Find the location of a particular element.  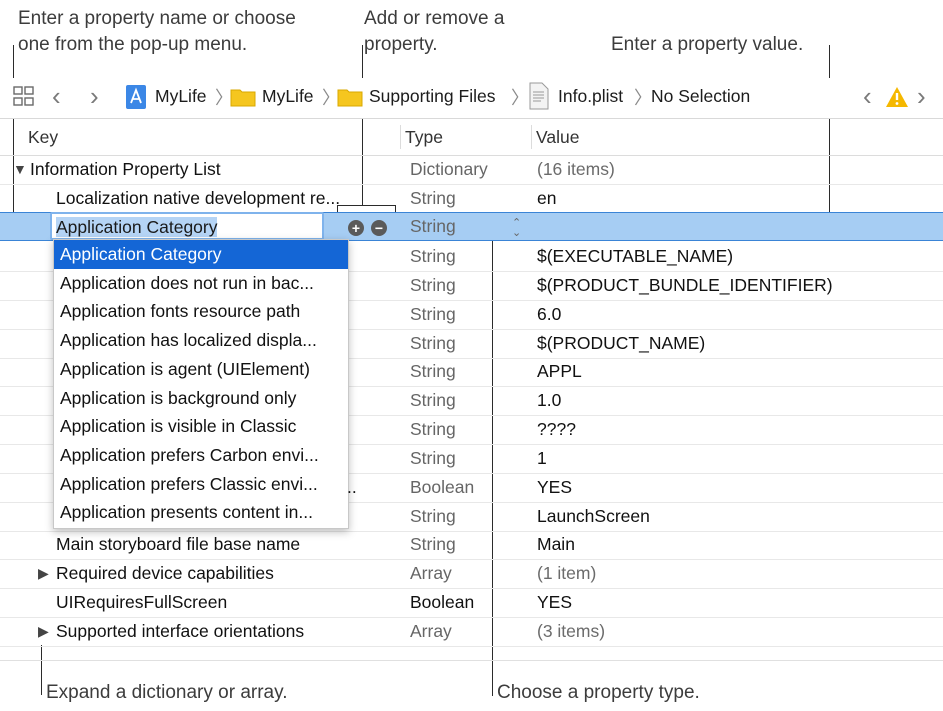

jumpbar-selection: No Selection is located at coordinates (700, 96).